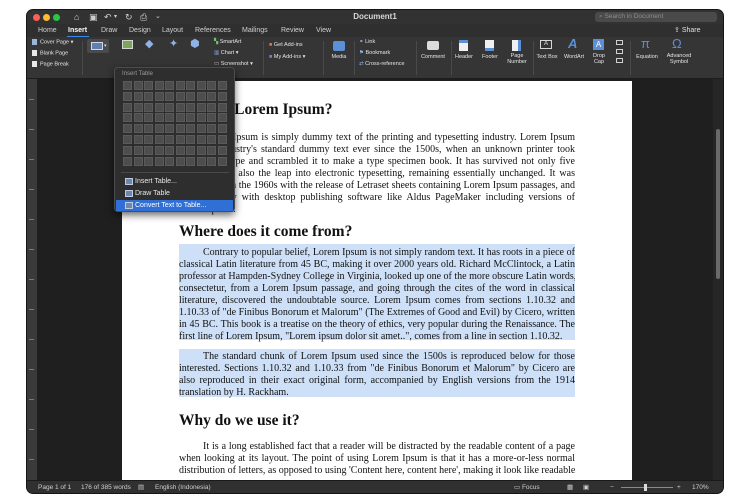  Describe the element at coordinates (679, 59) in the screenshot. I see `advanced-symbol-button: Advanced Symbol` at that location.